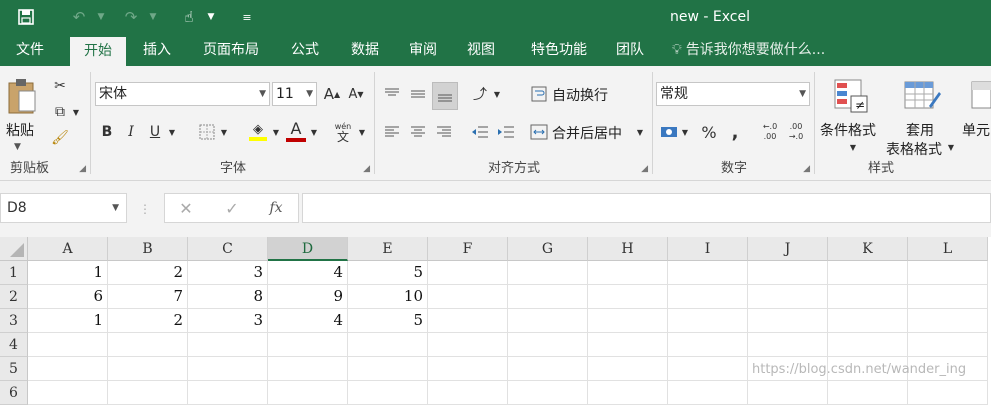 The height and width of the screenshot is (405, 991). Describe the element at coordinates (388, 321) in the screenshot. I see `cell-e3: 5` at that location.